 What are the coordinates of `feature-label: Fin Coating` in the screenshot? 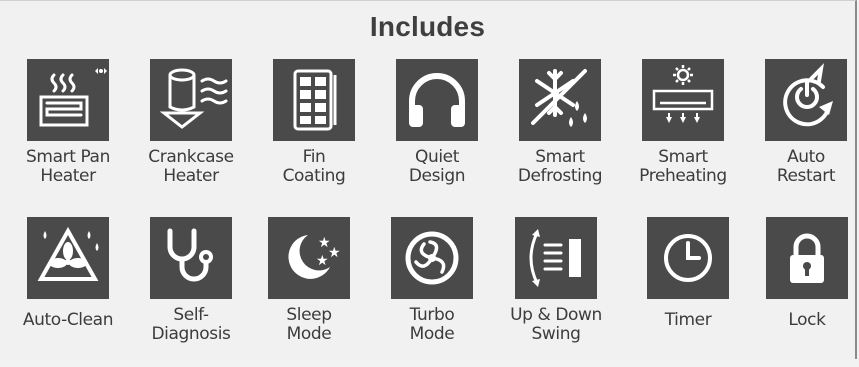 It's located at (314, 166).